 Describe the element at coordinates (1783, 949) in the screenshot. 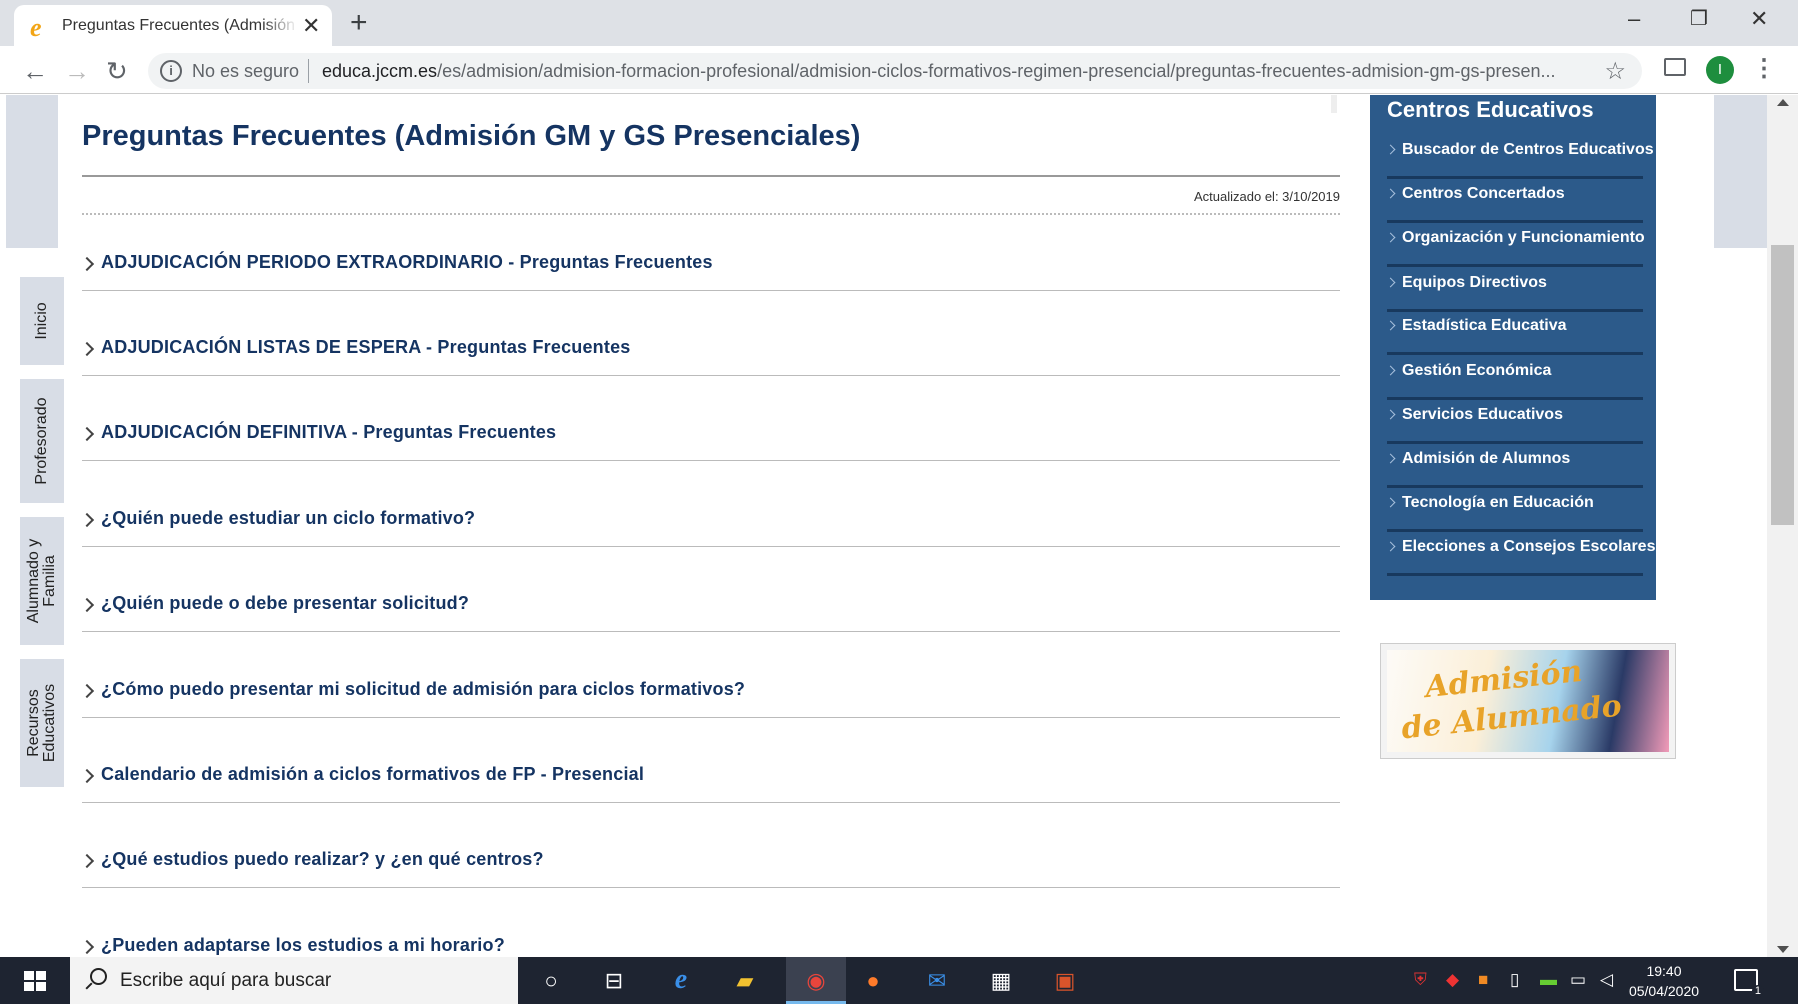

I see `scroll-down-icon` at that location.